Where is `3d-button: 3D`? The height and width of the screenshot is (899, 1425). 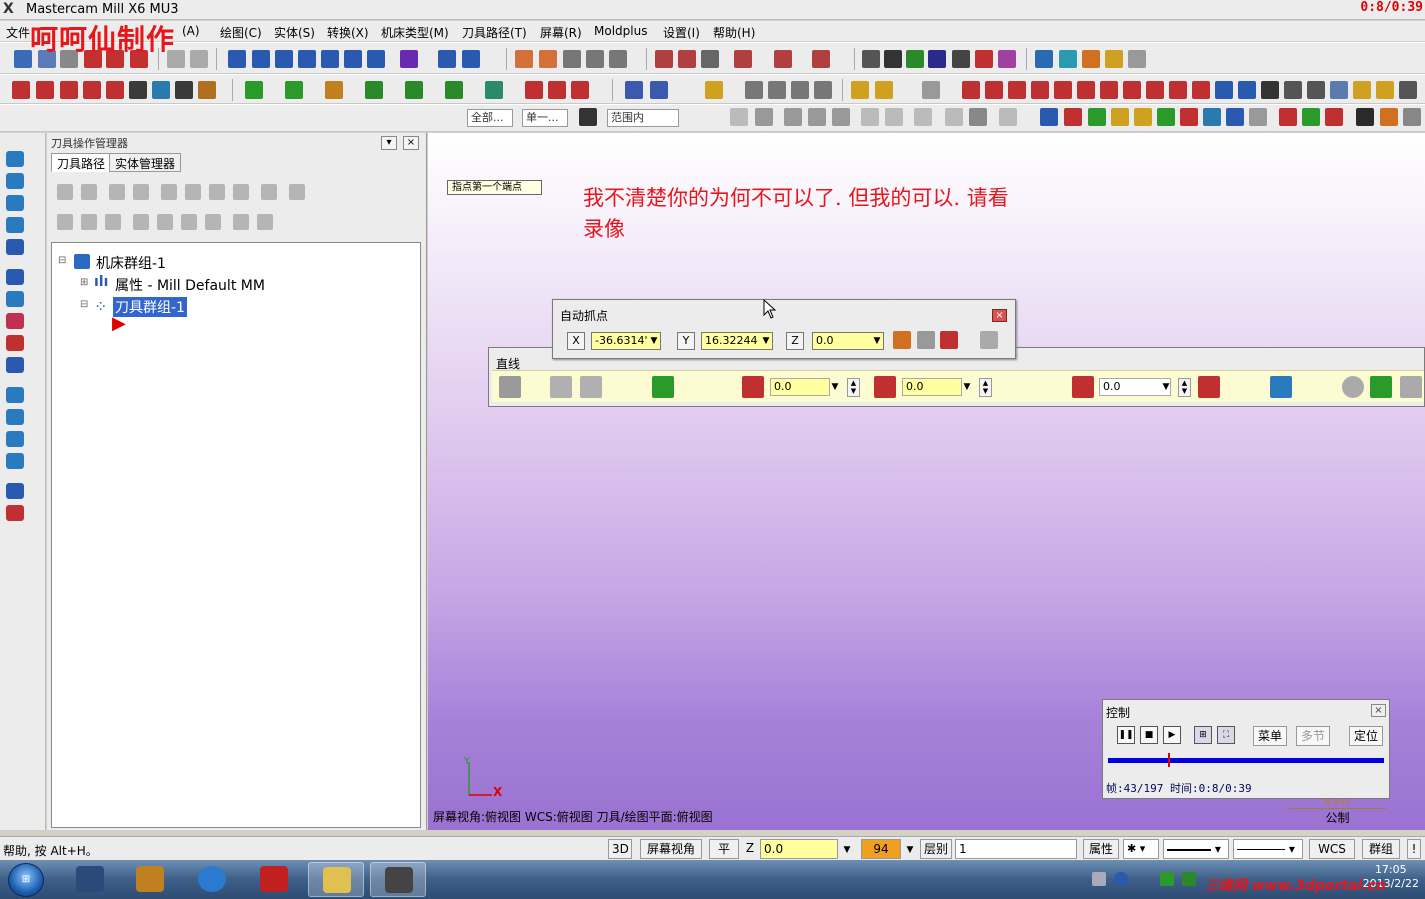
3d-button: 3D is located at coordinates (620, 849).